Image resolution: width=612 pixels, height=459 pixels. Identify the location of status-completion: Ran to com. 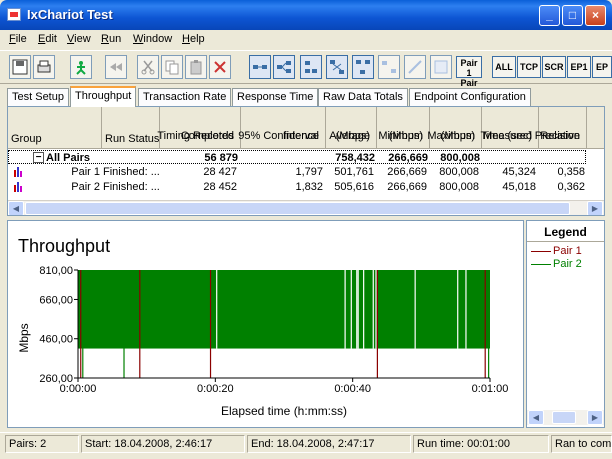
(581, 444).